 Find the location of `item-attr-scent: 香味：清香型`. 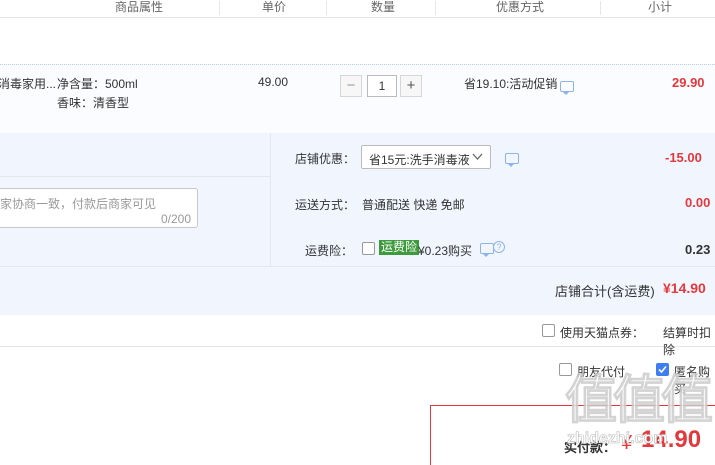

item-attr-scent: 香味：清香型 is located at coordinates (93, 103).